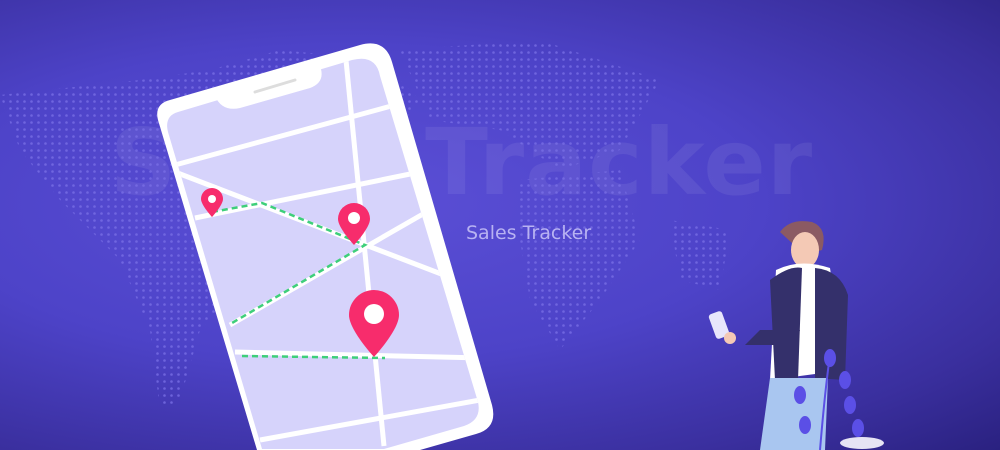 This screenshot has width=1000, height=450. I want to click on subtitle: Sales Tracker, so click(529, 233).